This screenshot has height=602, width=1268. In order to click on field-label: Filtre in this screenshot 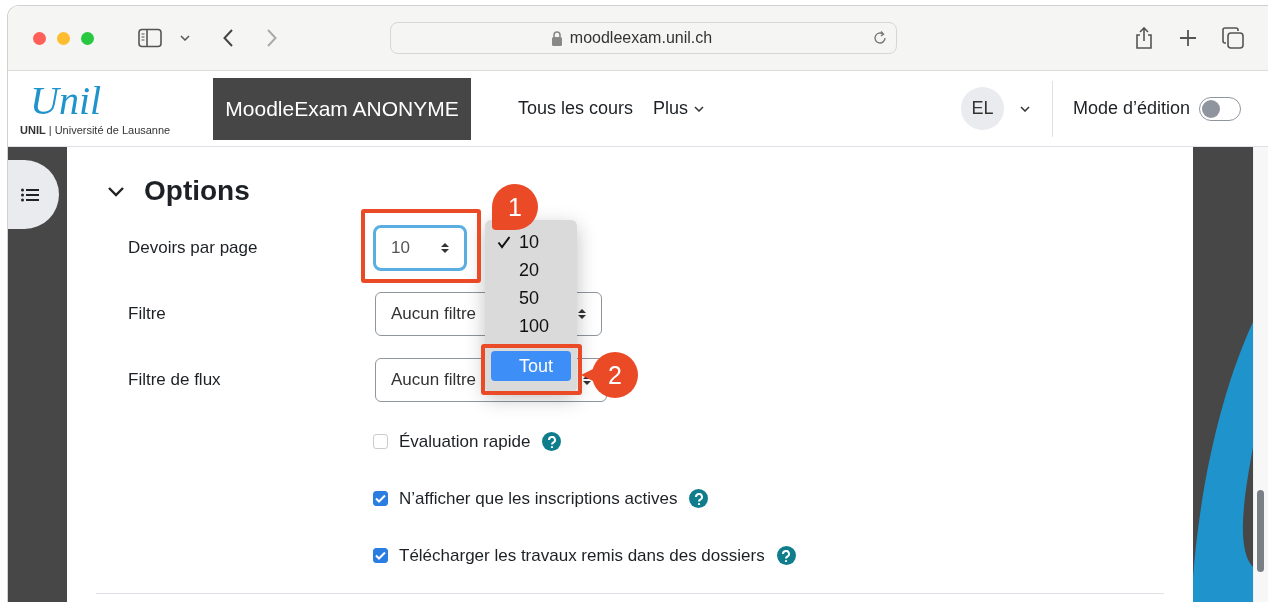, I will do `click(147, 314)`.